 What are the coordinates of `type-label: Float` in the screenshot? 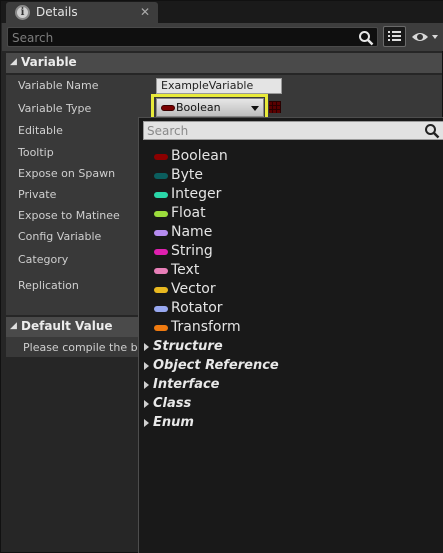 It's located at (188, 213).